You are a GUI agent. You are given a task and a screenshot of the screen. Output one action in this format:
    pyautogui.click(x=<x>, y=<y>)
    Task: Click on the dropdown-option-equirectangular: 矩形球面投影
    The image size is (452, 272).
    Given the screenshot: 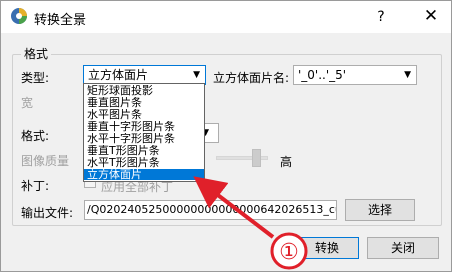 What is the action you would take?
    pyautogui.click(x=144, y=90)
    